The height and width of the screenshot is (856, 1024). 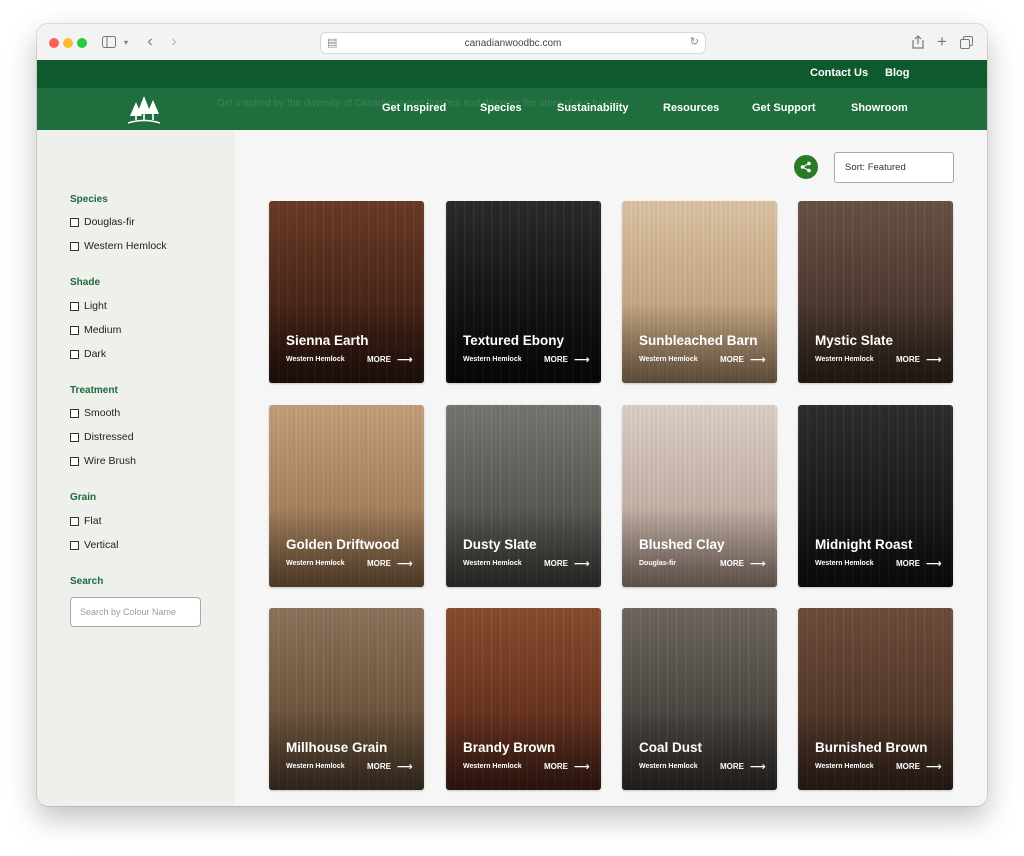 I want to click on product-name: Golden Driftwood, so click(x=343, y=544).